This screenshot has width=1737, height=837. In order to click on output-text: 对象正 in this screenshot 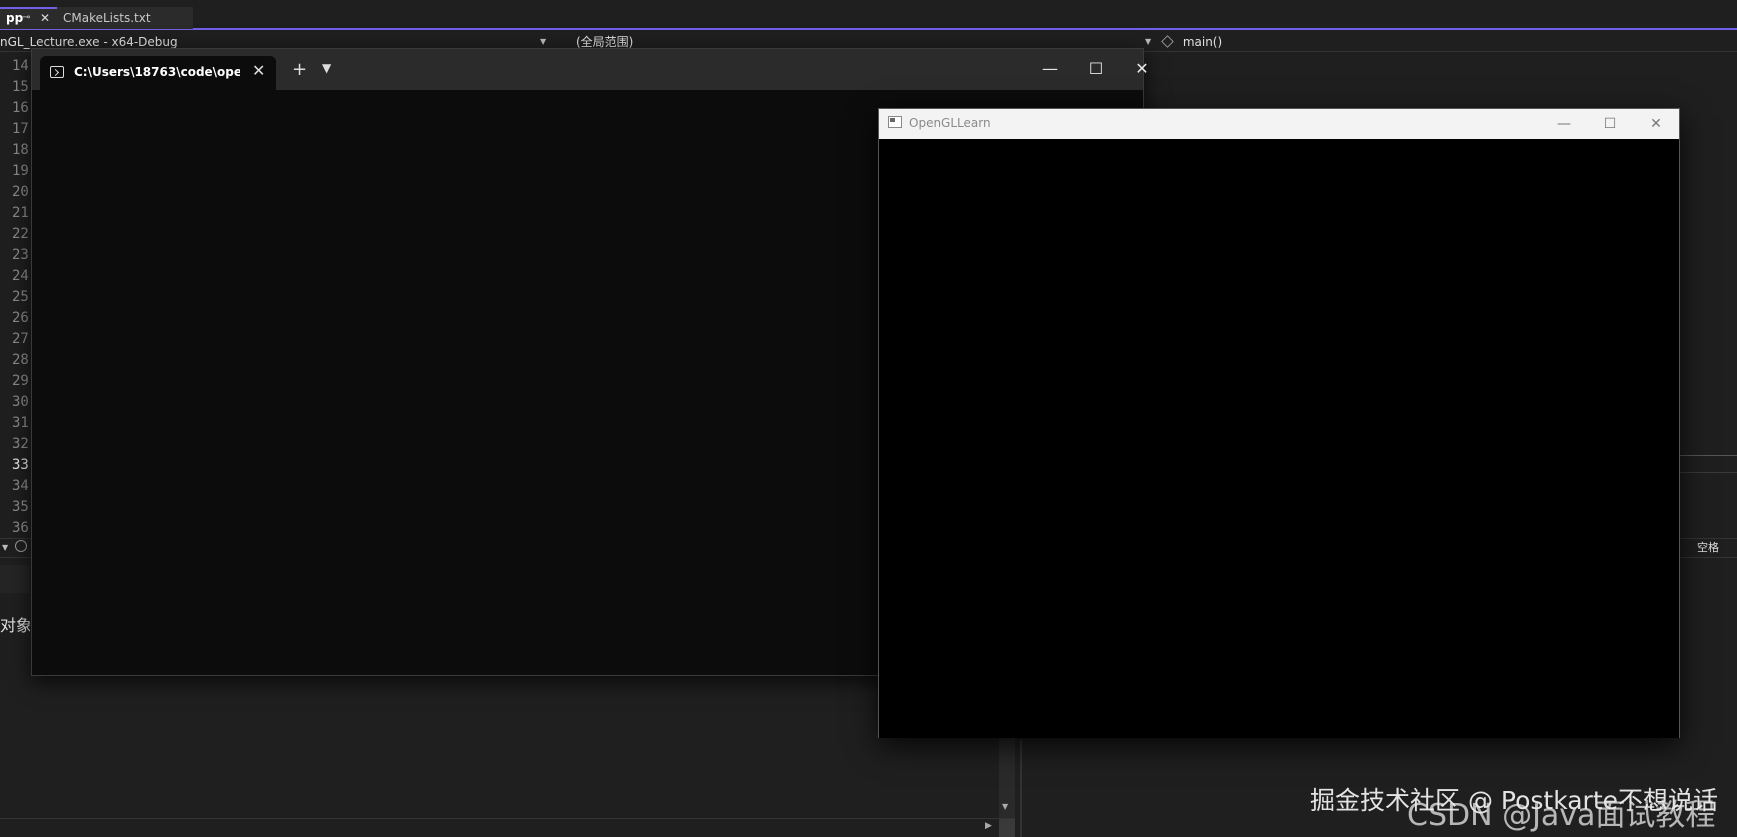, I will do `click(15, 625)`.